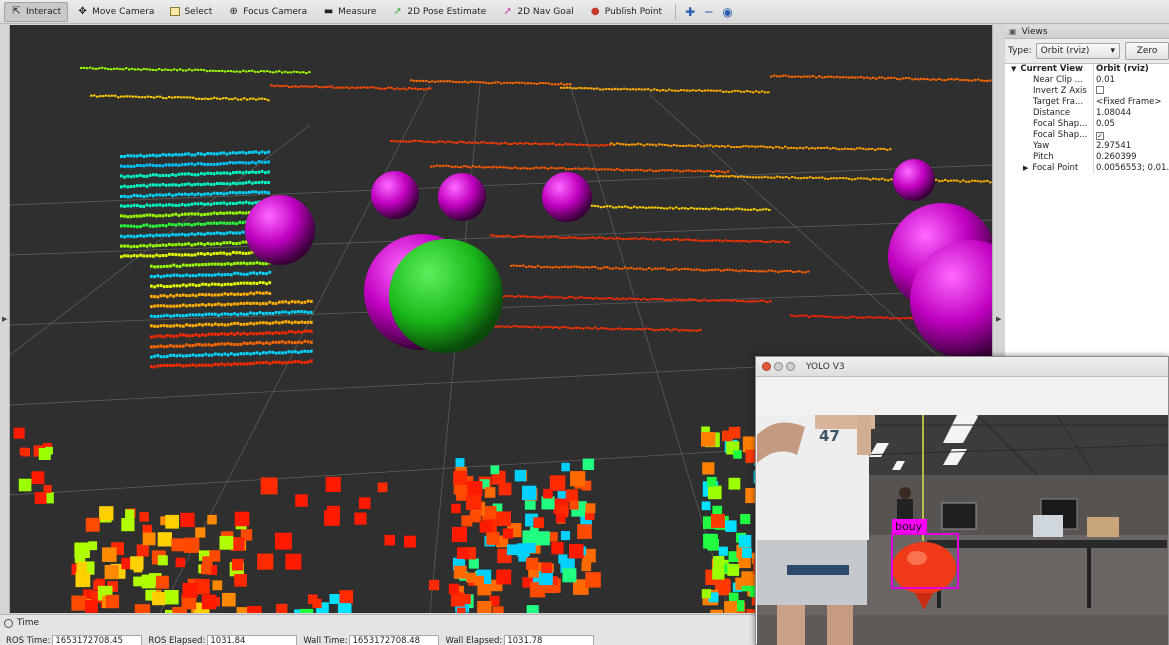  I want to click on prop-near-clip: Near Clip ... 0.01, so click(1087, 80).